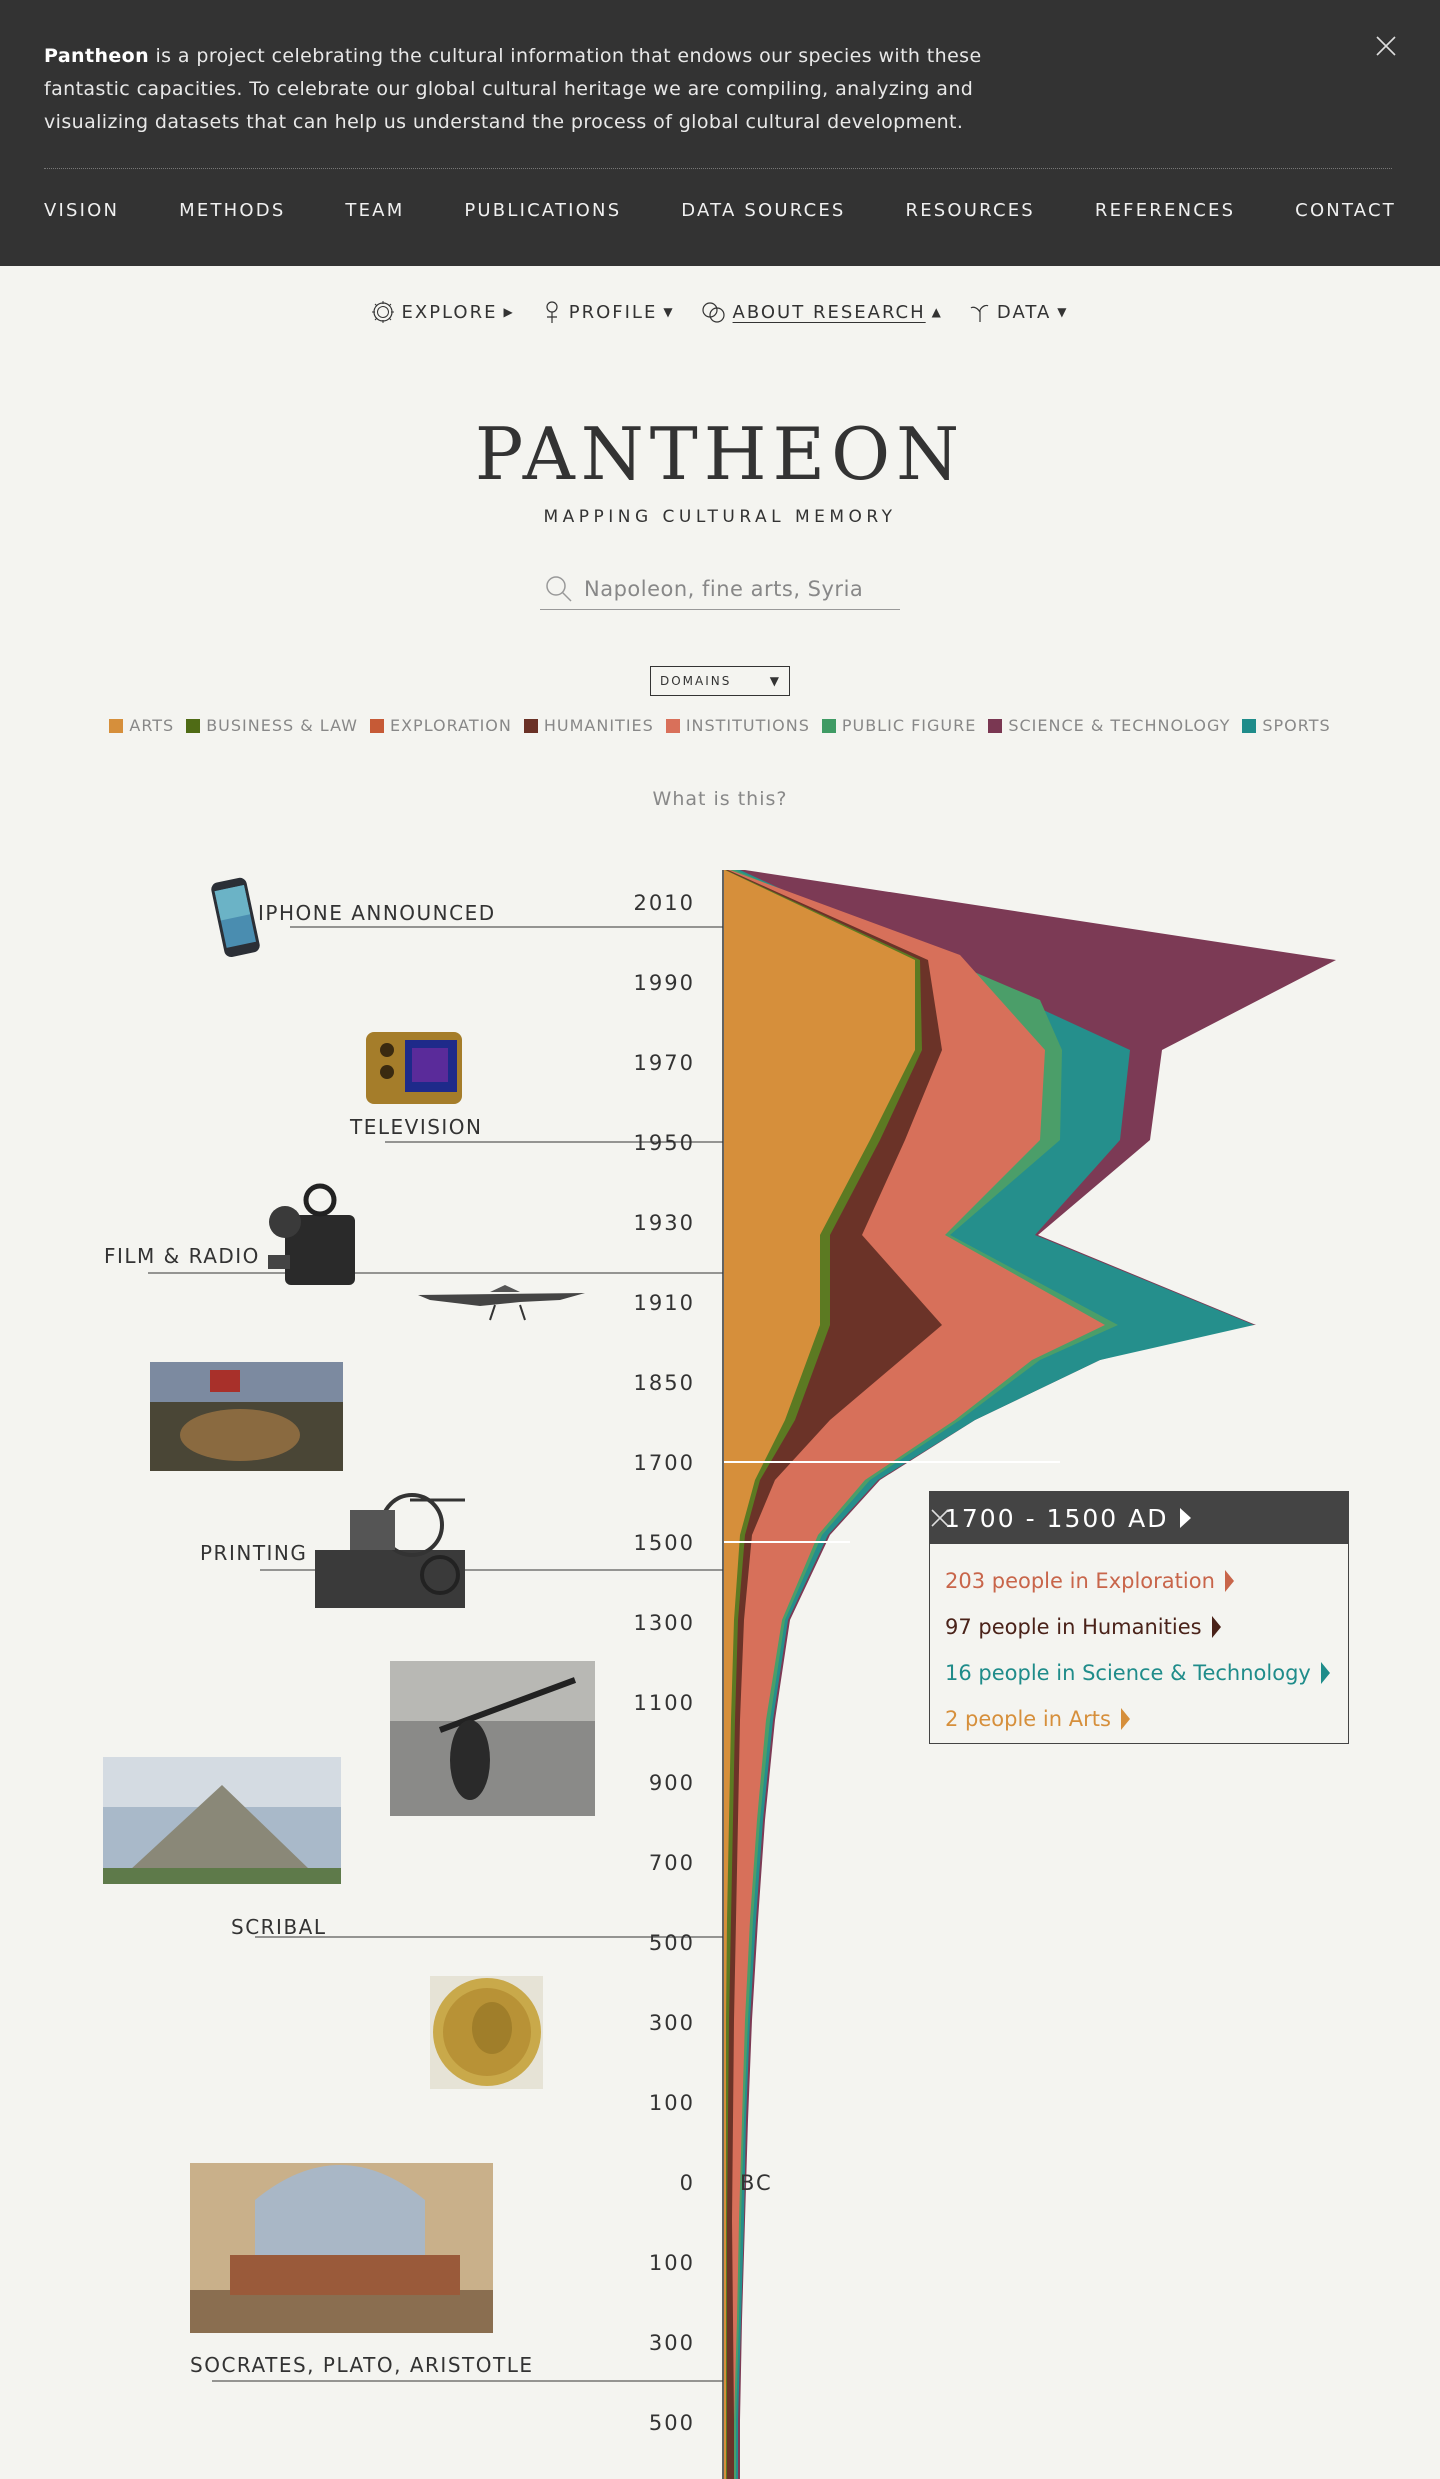 Image resolution: width=1440 pixels, height=2479 pixels. Describe the element at coordinates (898, 725) in the screenshot. I see `legend-item-public-figure: PUBLIC FIGURE` at that location.